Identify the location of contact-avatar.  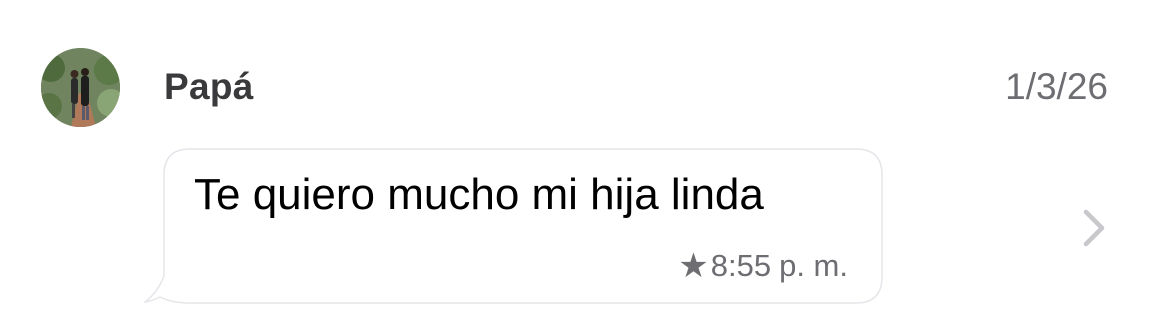
(80, 87).